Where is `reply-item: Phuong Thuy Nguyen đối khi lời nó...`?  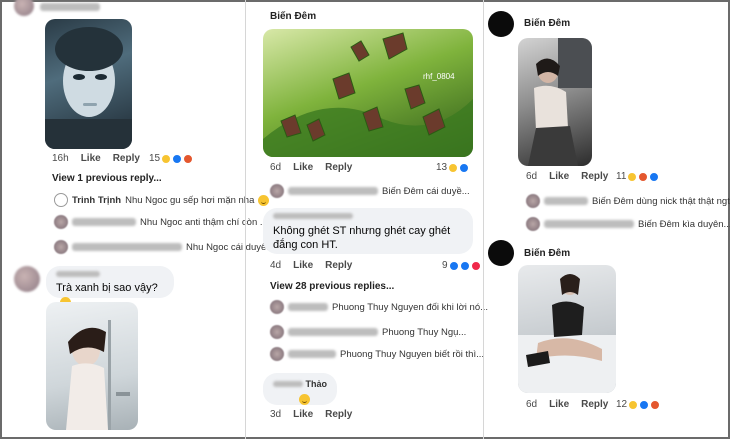 reply-item: Phuong Thuy Nguyen đối khi lời nó... is located at coordinates (379, 307).